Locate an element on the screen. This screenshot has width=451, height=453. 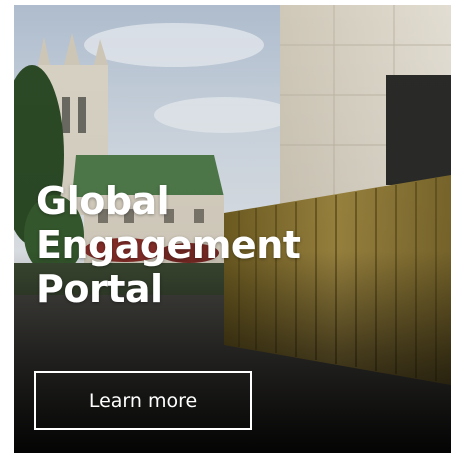
headline-line-2: Engagement is located at coordinates (168, 245).